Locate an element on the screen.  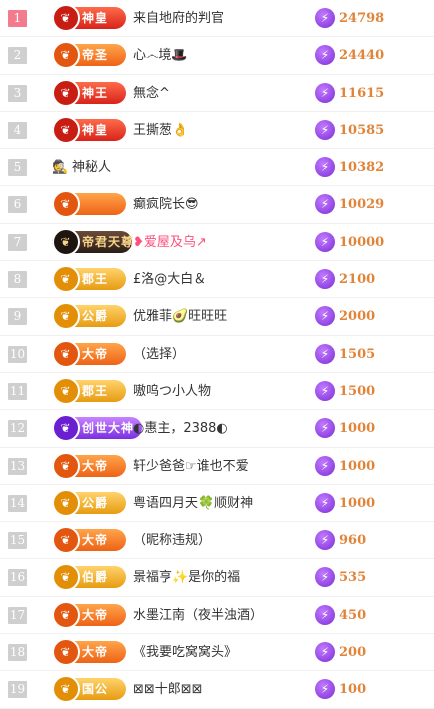
rank-number: 14 is located at coordinates (17, 503).